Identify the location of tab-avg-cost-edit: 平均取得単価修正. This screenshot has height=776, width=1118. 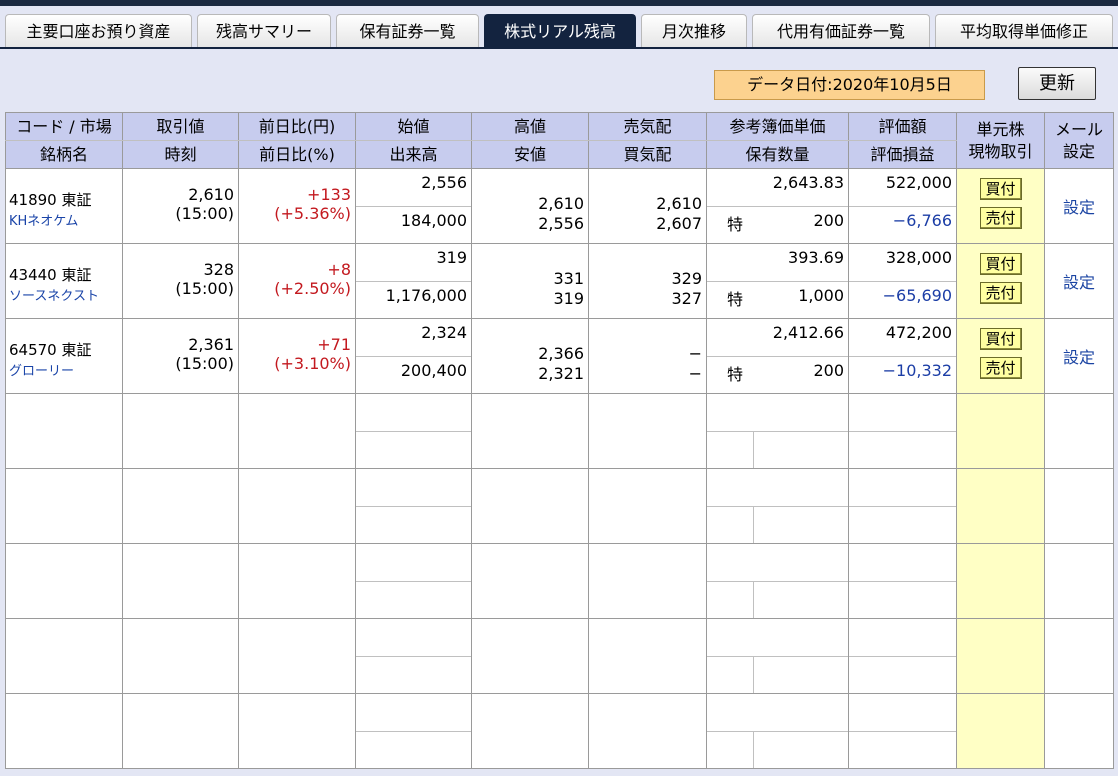
(1024, 30).